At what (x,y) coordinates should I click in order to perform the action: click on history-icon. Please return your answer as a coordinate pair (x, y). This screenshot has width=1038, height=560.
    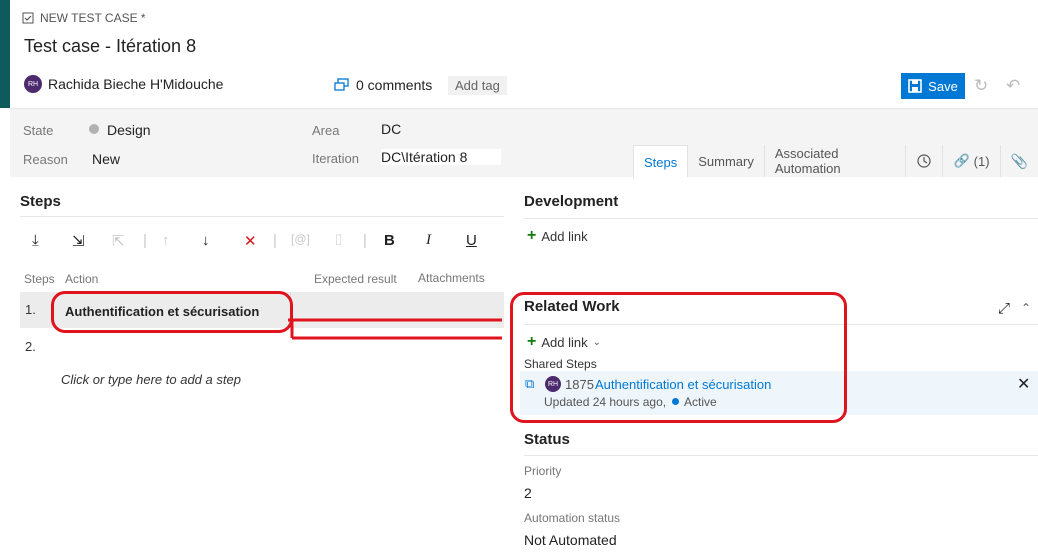
    Looking at the image, I should click on (924, 161).